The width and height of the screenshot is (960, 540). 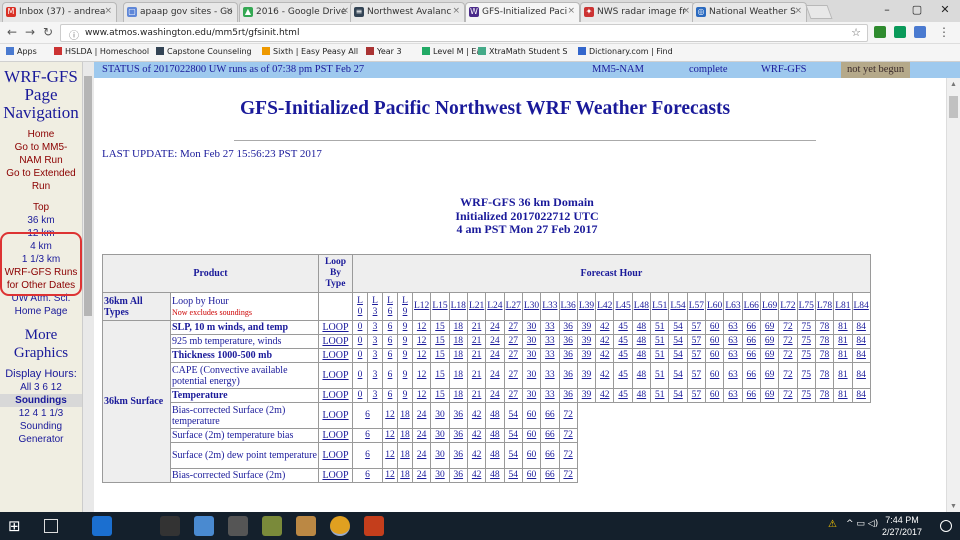 What do you see at coordinates (806, 306) in the screenshot?
I see `loop-hour-link: L75` at bounding box center [806, 306].